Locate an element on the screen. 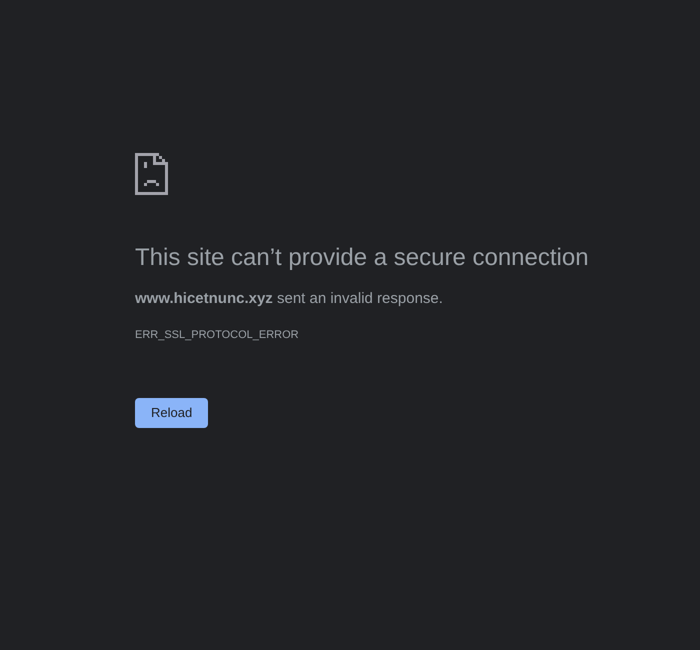  error-title: This site can’t provide a secure connection is located at coordinates (362, 258).